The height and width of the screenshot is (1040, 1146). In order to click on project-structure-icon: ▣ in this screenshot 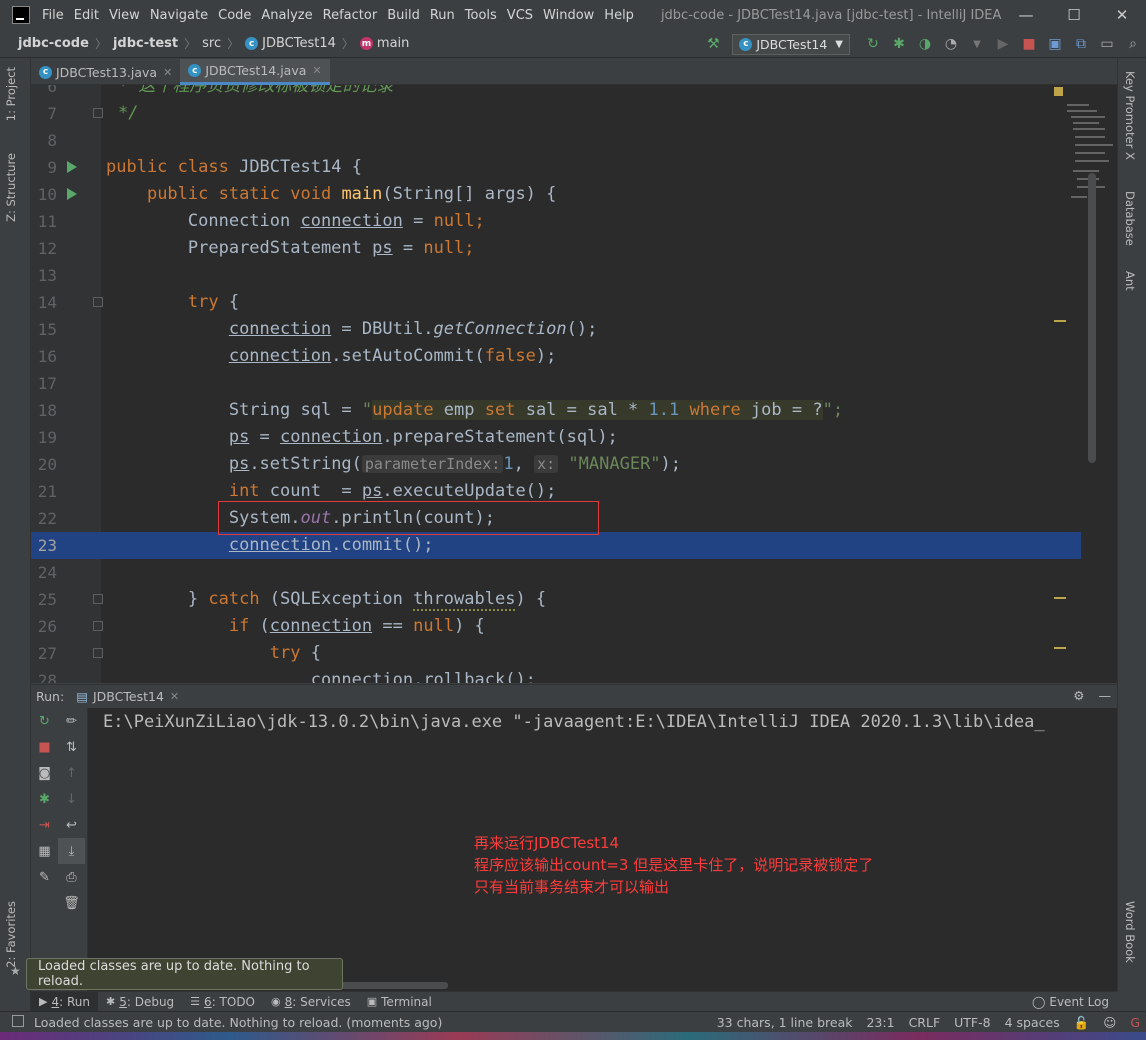, I will do `click(1055, 44)`.